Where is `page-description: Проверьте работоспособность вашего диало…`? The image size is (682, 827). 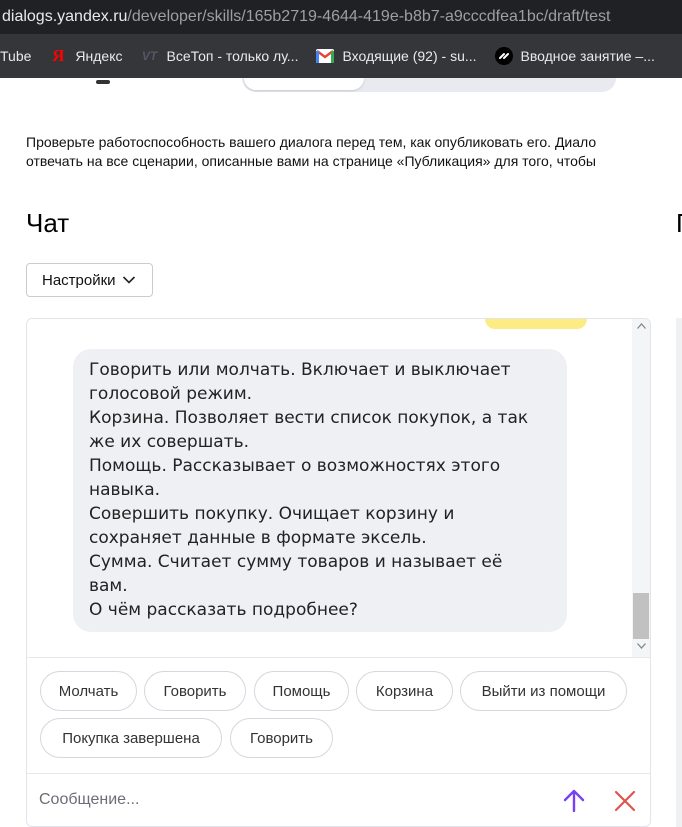 page-description: Проверьте работоспособность вашего диало… is located at coordinates (354, 152).